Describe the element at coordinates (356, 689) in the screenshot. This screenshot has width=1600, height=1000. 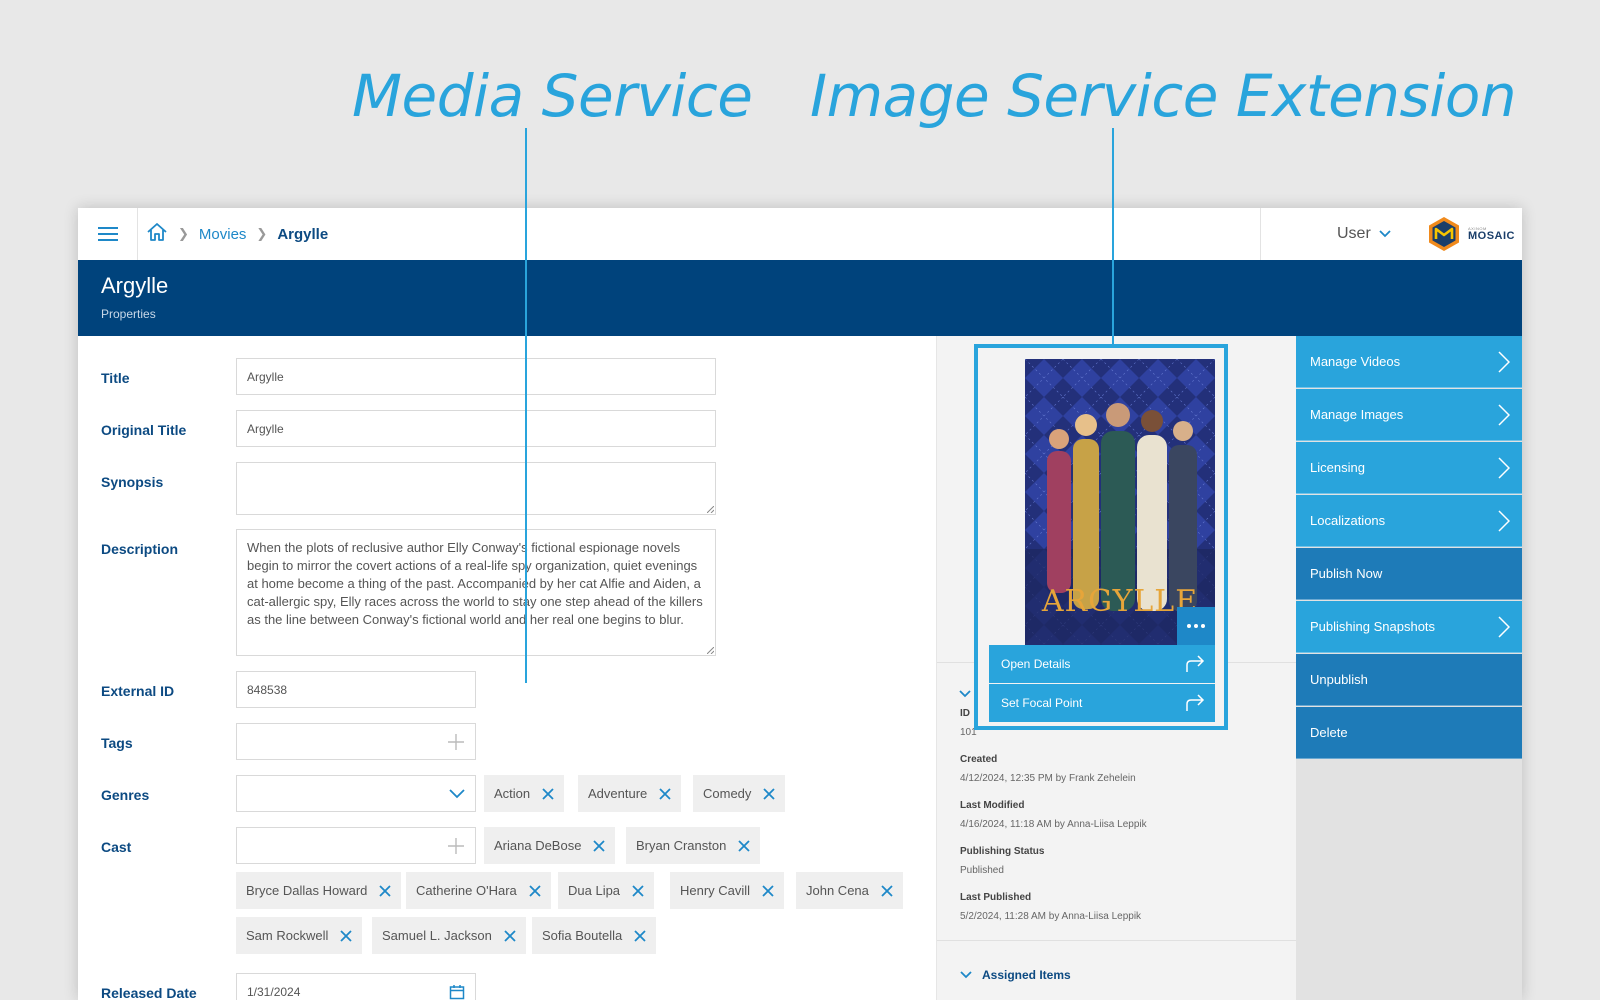
I see `external-id-input: 848538` at that location.